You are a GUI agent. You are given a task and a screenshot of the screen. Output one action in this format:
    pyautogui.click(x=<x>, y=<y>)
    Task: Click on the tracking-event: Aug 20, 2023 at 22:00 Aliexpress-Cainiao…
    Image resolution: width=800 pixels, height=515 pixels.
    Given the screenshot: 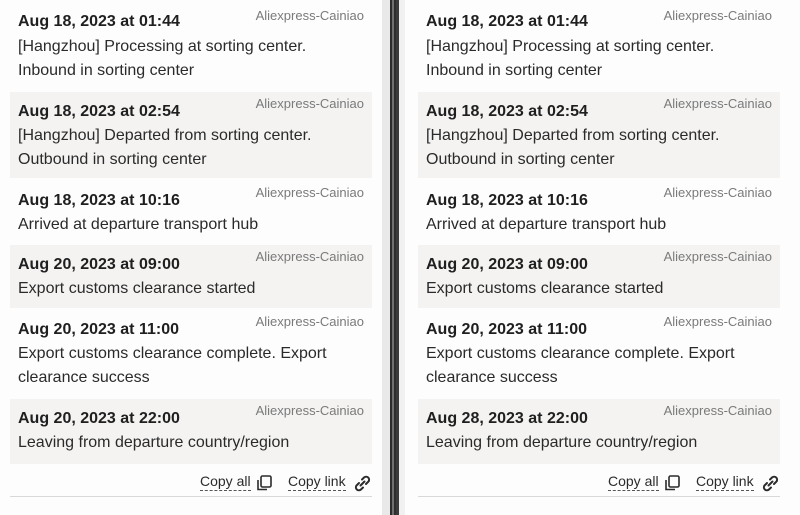 What is the action you would take?
    pyautogui.click(x=191, y=431)
    